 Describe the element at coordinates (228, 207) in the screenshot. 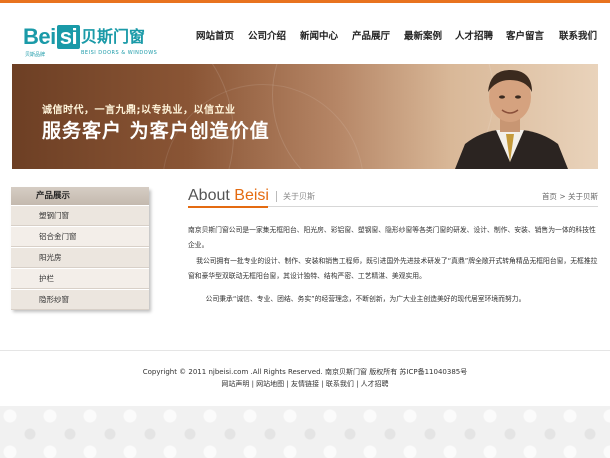

I see `section-rule-accent` at that location.